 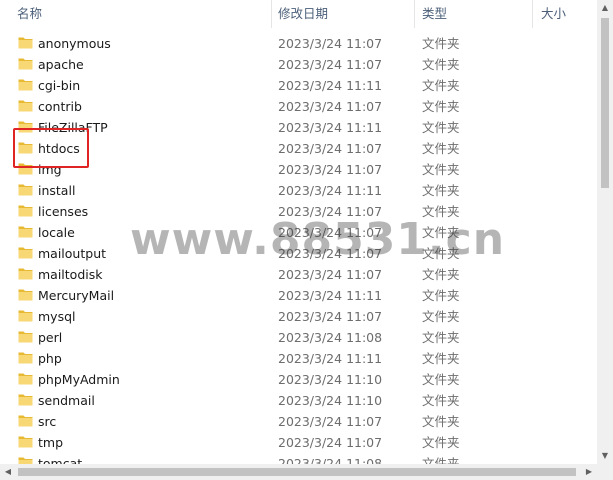 I want to click on column-header-date-modified: 修改日期, so click(x=346, y=14).